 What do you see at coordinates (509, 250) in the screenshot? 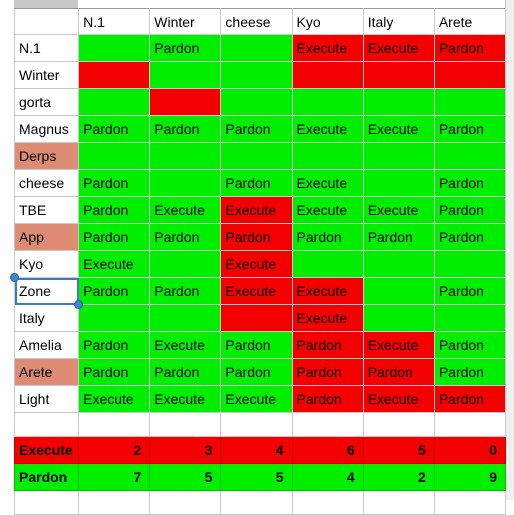
I see `vertical-scroll-strip` at bounding box center [509, 250].